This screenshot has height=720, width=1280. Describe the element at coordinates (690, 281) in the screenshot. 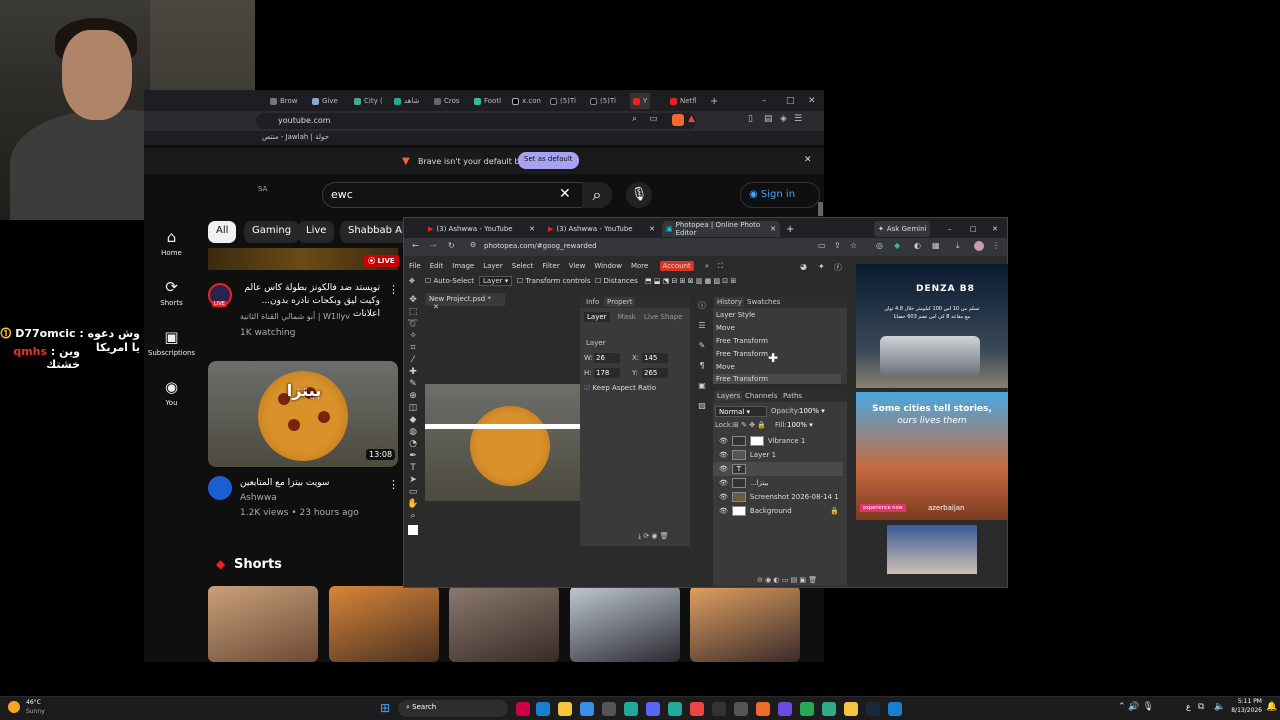

I see `align-icons: ⬒ ⬓ ⬔ ⊟ ⊞ ⊠ ▥ ▦ ▧ ⊡ ⊞` at that location.